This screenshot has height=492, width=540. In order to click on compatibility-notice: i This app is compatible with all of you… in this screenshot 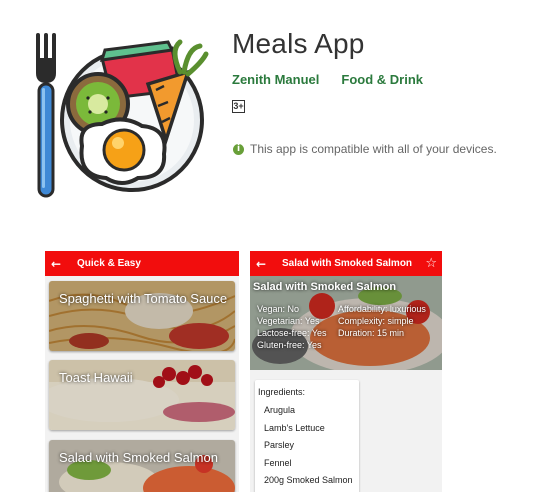, I will do `click(365, 149)`.